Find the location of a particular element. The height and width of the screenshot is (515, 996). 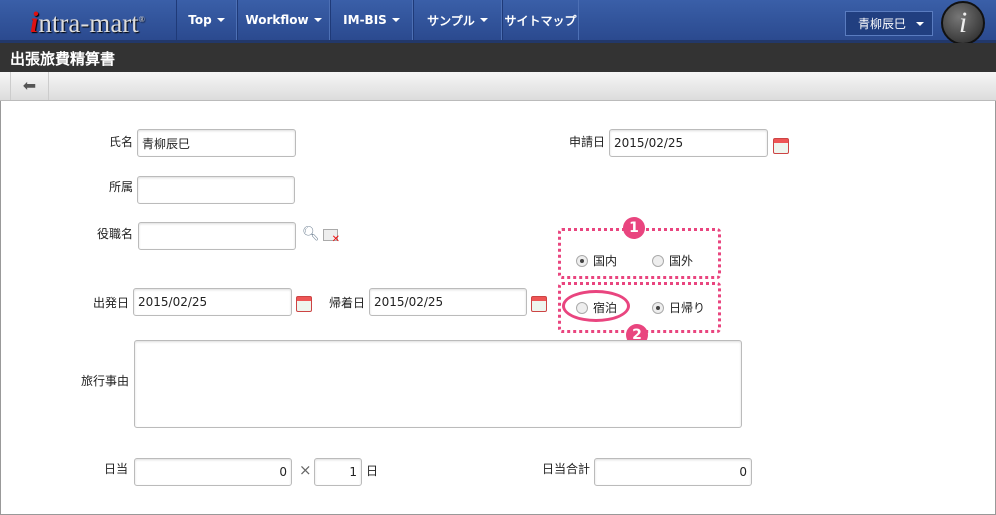

nav-workflow: Workflow is located at coordinates (283, 20).